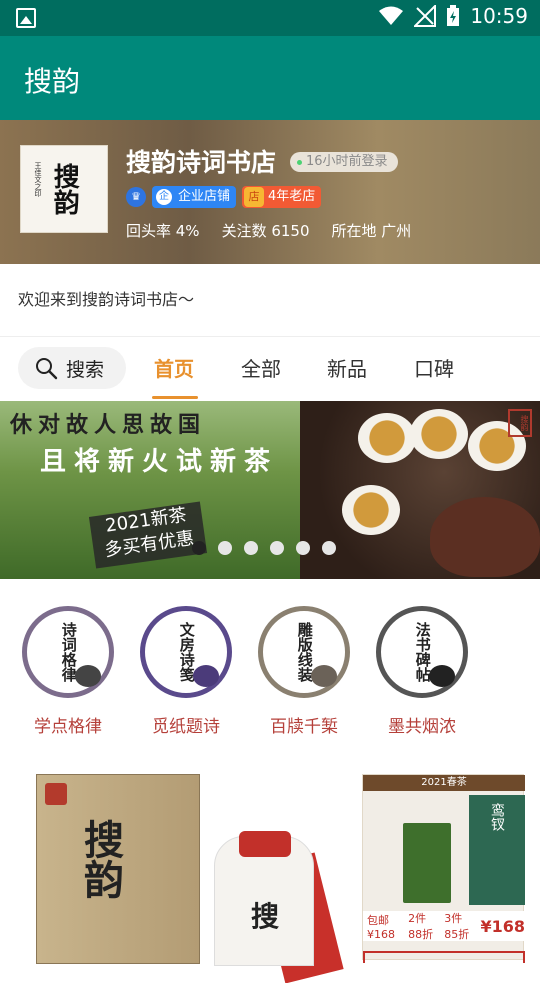  I want to click on bottle-label-text: 搜, so click(265, 916).